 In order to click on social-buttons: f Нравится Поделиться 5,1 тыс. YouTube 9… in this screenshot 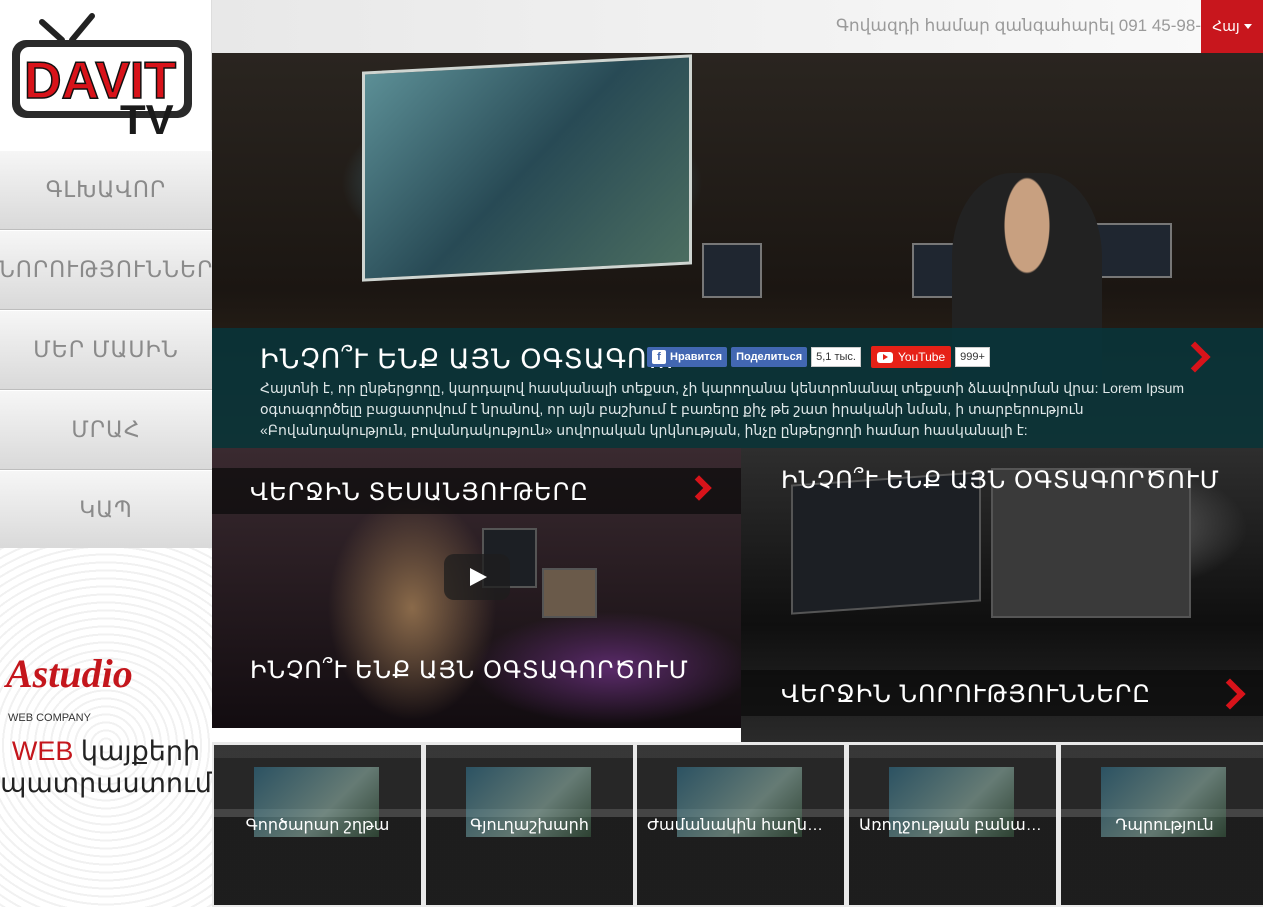, I will do `click(818, 357)`.